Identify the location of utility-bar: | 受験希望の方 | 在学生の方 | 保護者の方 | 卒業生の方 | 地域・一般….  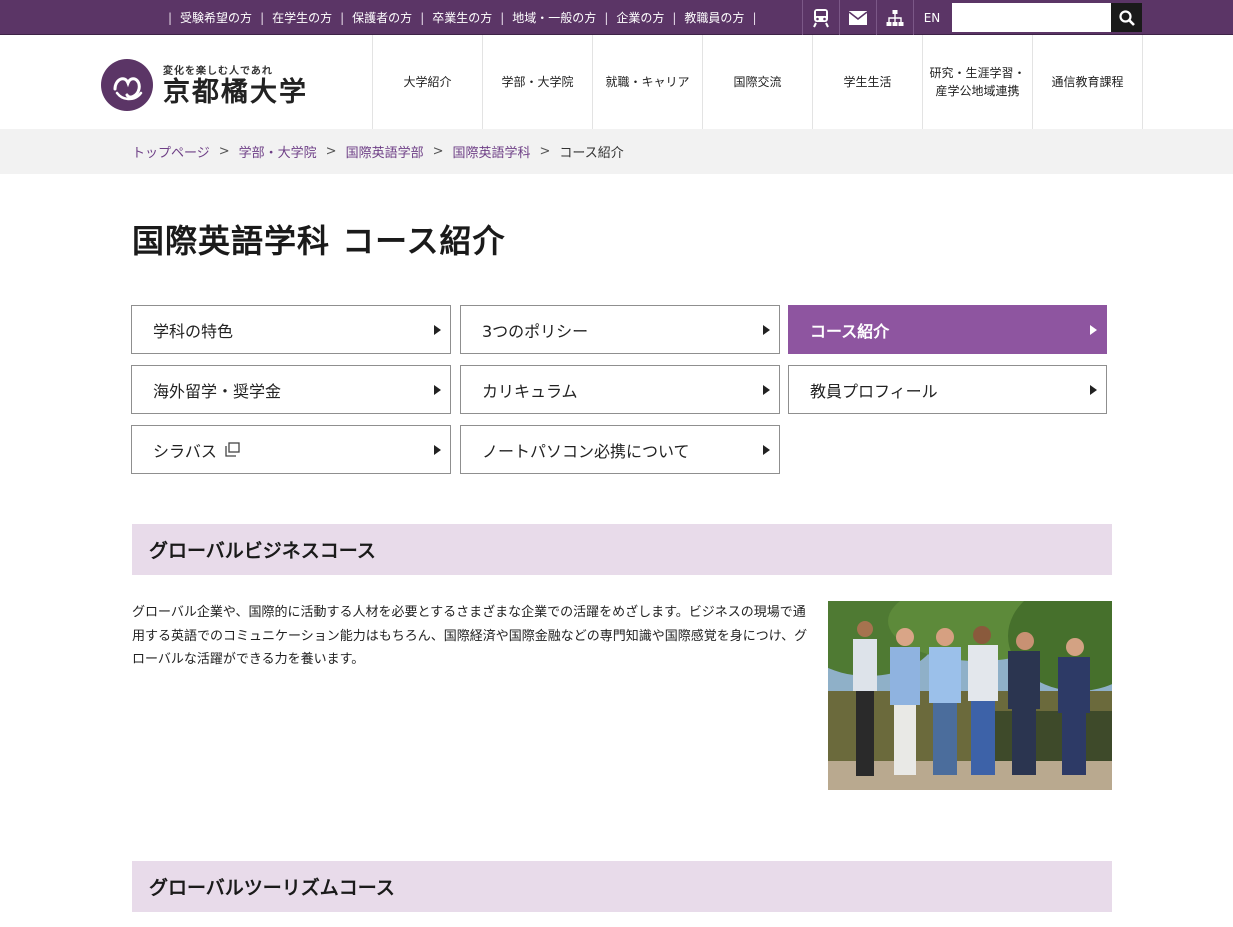
(616, 17).